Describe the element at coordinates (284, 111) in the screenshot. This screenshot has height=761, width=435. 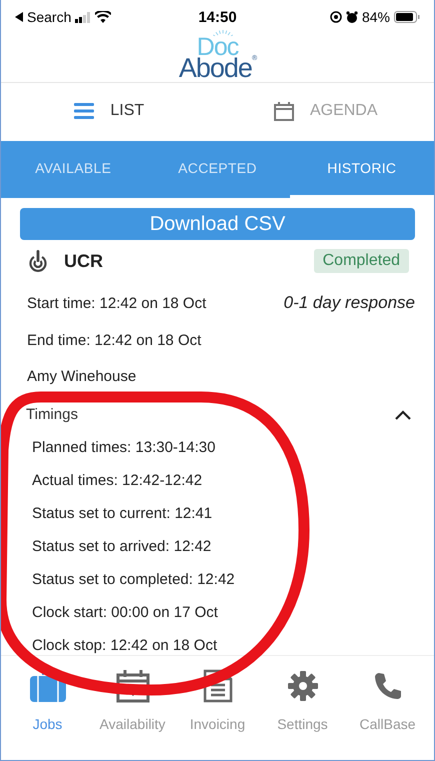
I see `calendar-icon` at that location.